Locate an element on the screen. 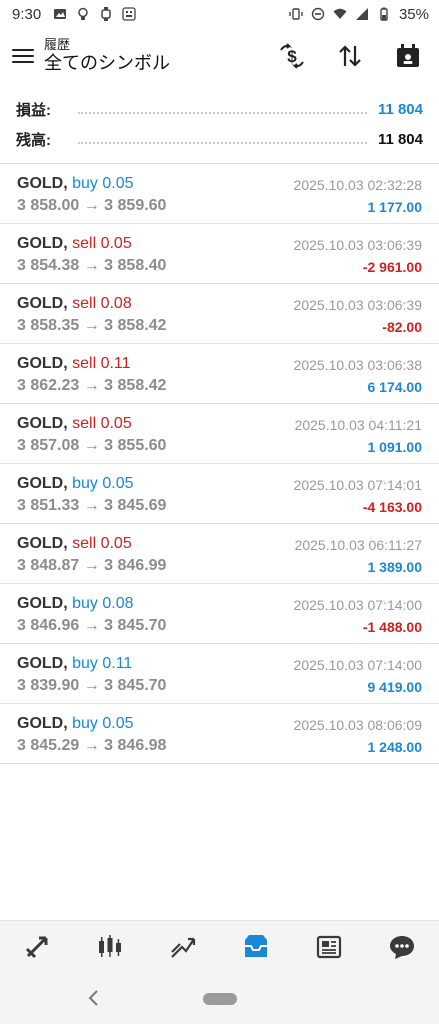 The height and width of the screenshot is (1024, 439). trade-time: 2025.10.03 07:14:01 is located at coordinates (357, 485).